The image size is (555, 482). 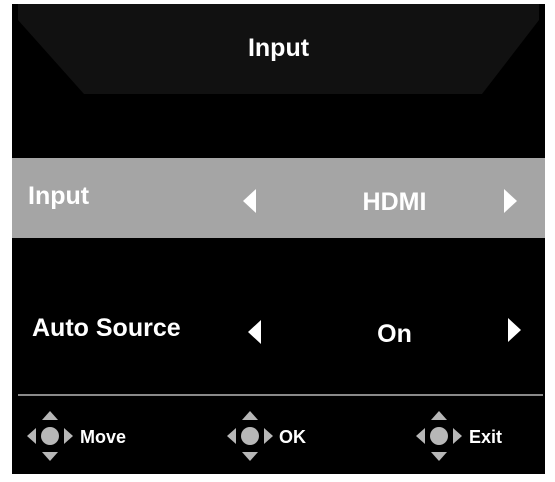 What do you see at coordinates (103, 437) in the screenshot?
I see `footer-move-label: Move` at bounding box center [103, 437].